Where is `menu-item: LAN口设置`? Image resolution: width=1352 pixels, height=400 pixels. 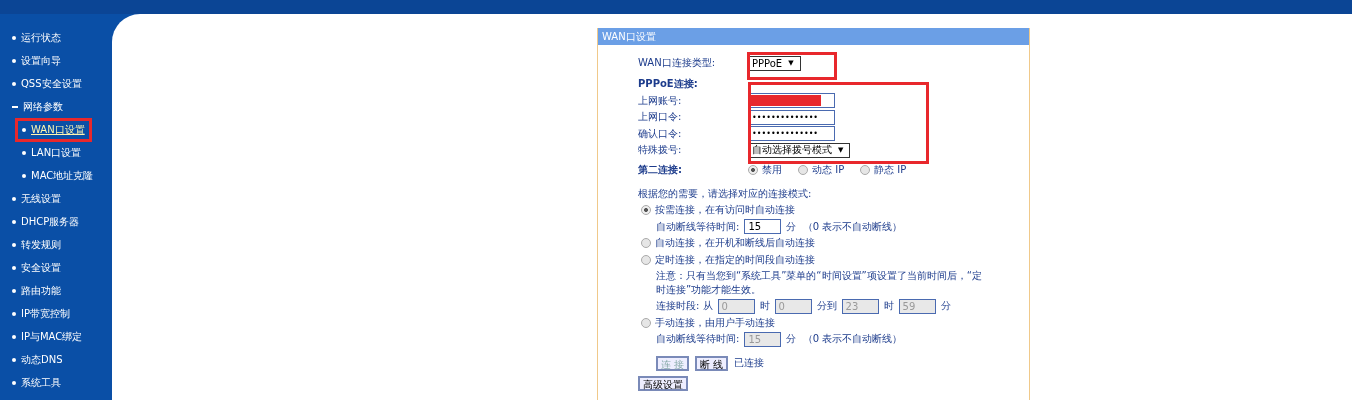
menu-item: LAN口设置 is located at coordinates (52, 152).